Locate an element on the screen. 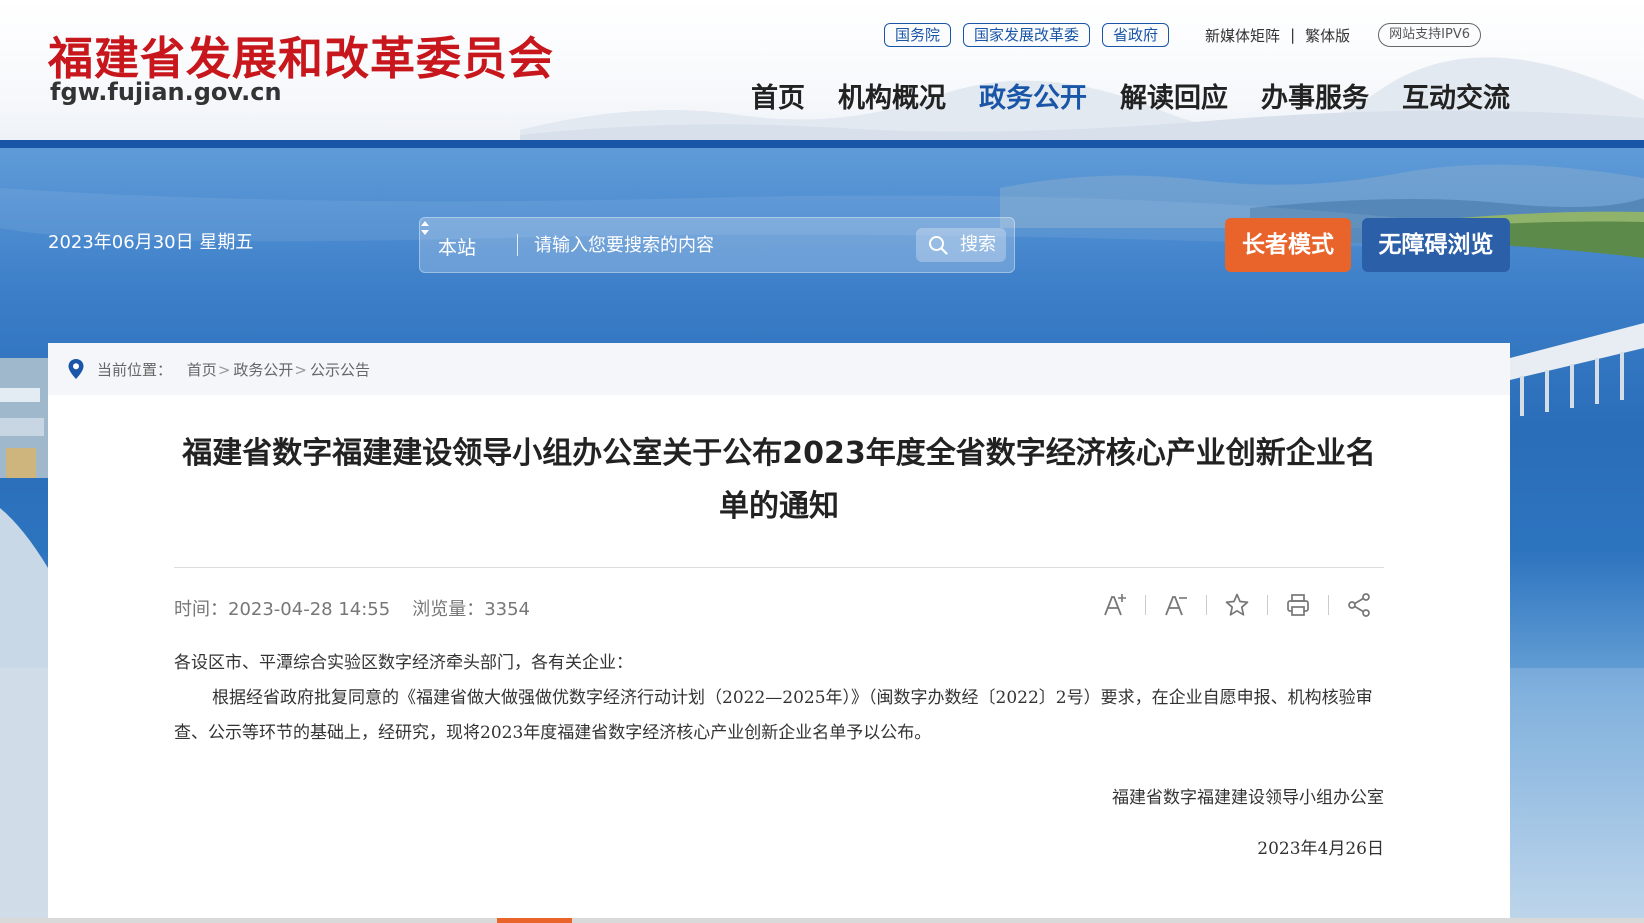 The height and width of the screenshot is (923, 1644). share-icon is located at coordinates (1359, 605).